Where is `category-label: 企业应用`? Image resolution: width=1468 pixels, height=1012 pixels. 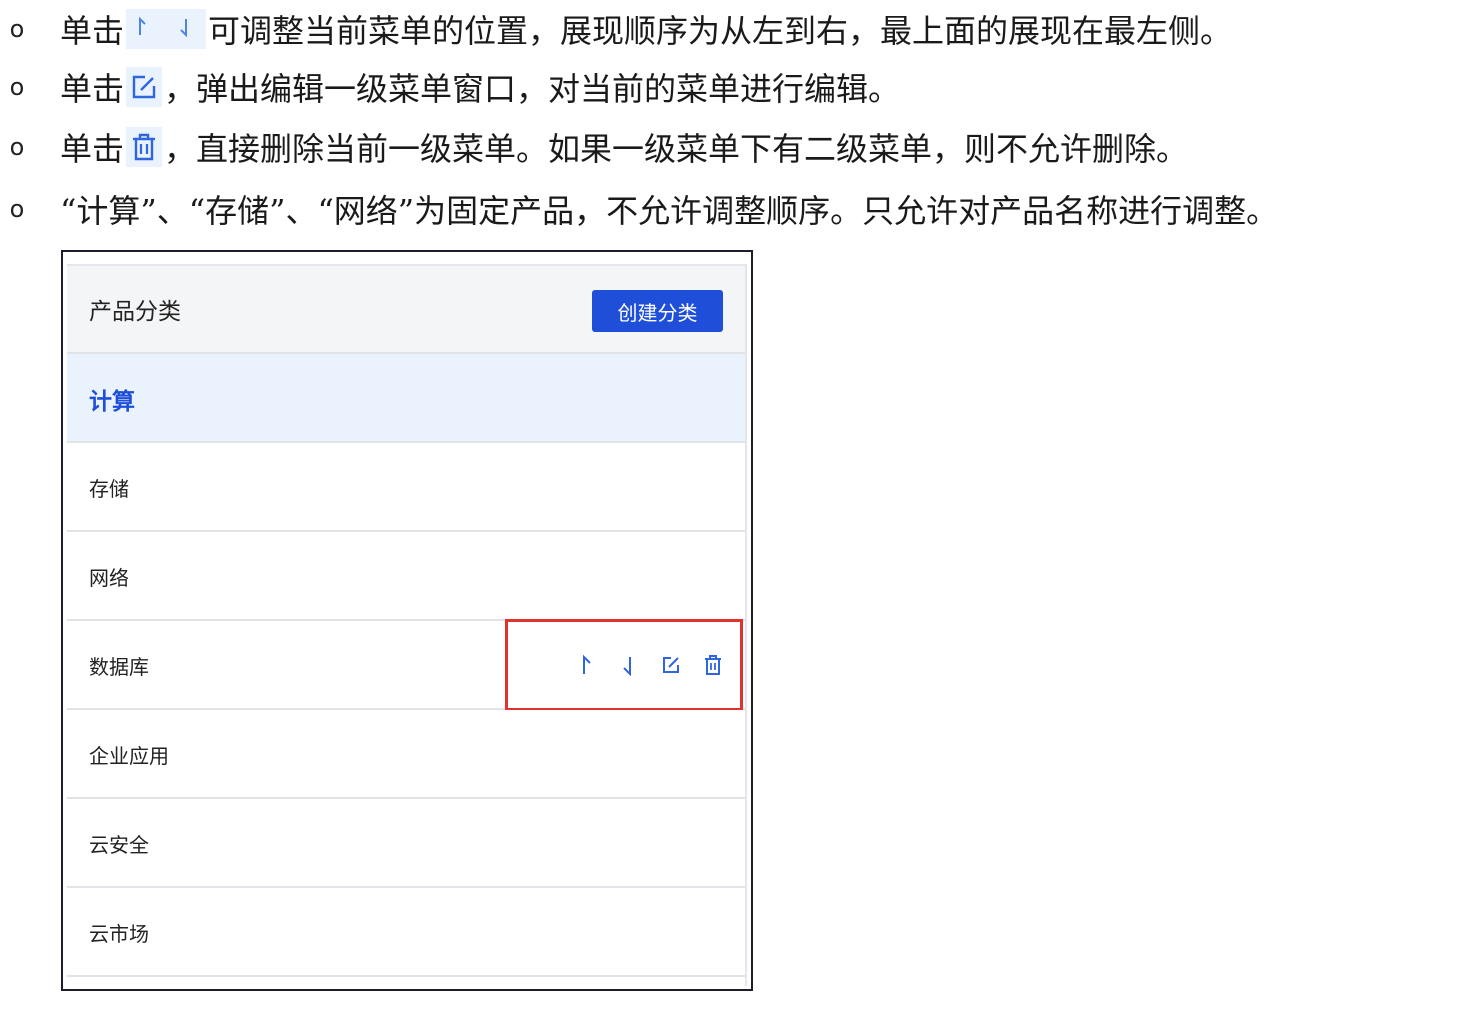 category-label: 企业应用 is located at coordinates (129, 756).